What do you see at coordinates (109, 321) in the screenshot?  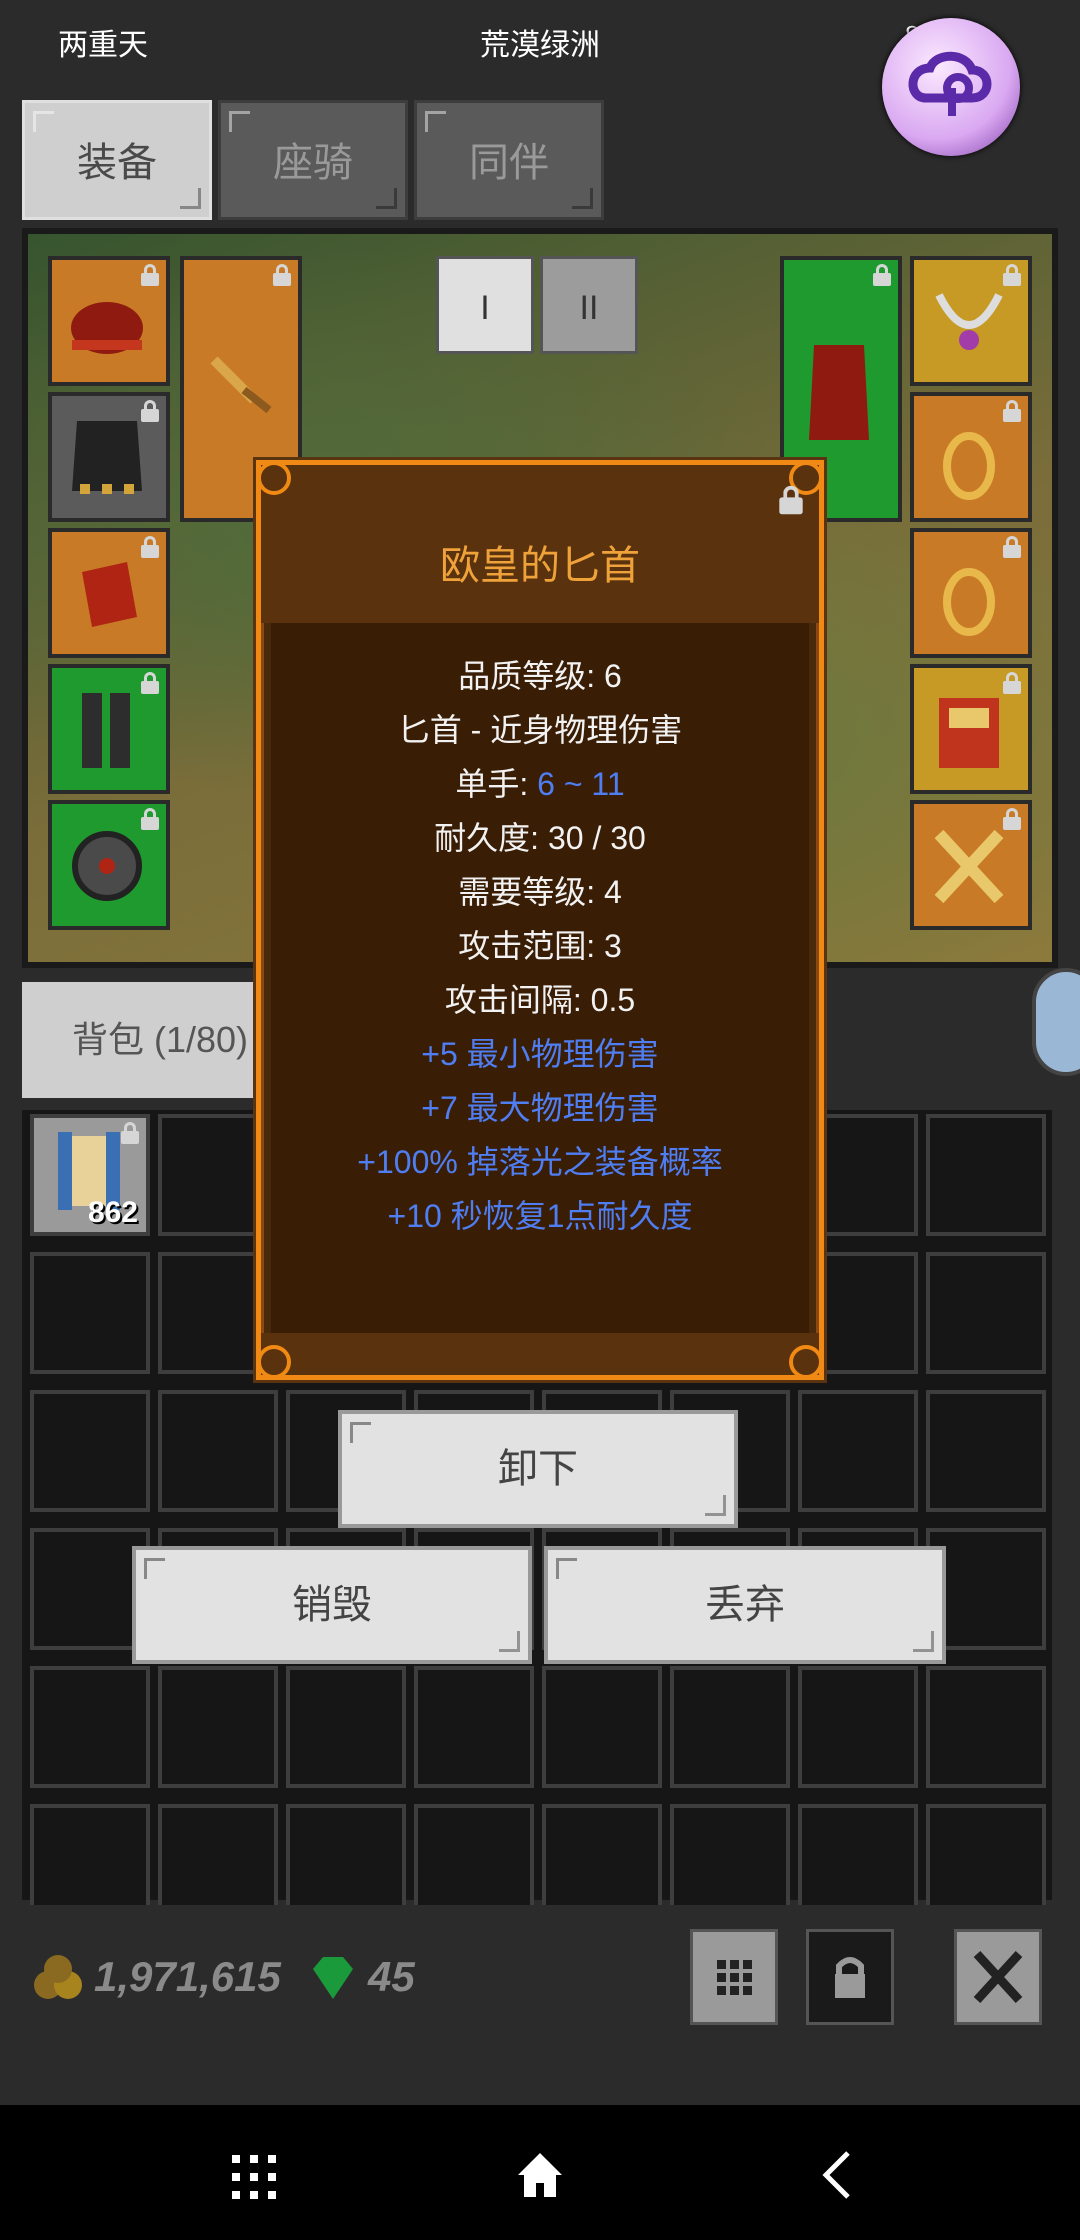 I see `slot-helmet` at bounding box center [109, 321].